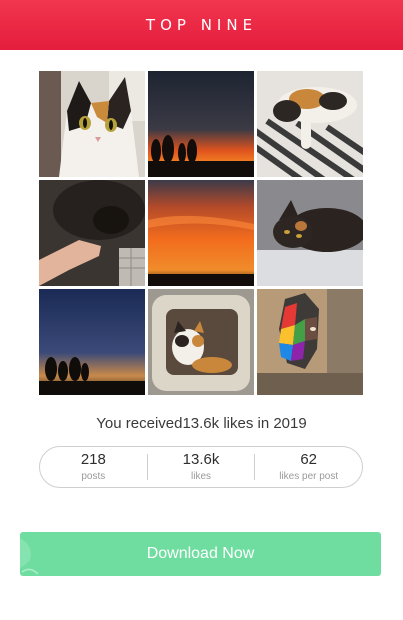 This screenshot has height=620, width=403. Describe the element at coordinates (310, 233) in the screenshot. I see `tortoiseshell-cat-lying-photo` at that location.